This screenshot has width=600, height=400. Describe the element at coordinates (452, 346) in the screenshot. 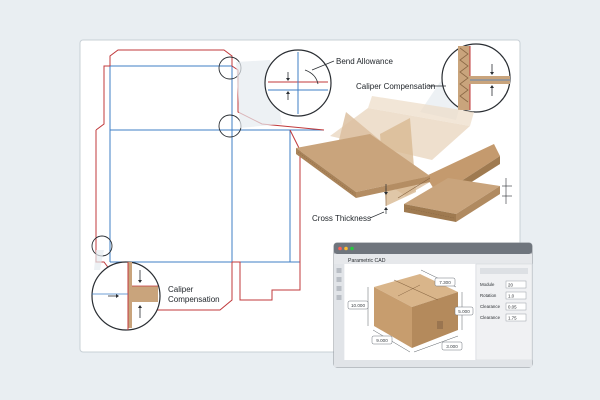

I see `dimension-bottom: 3.000` at that location.